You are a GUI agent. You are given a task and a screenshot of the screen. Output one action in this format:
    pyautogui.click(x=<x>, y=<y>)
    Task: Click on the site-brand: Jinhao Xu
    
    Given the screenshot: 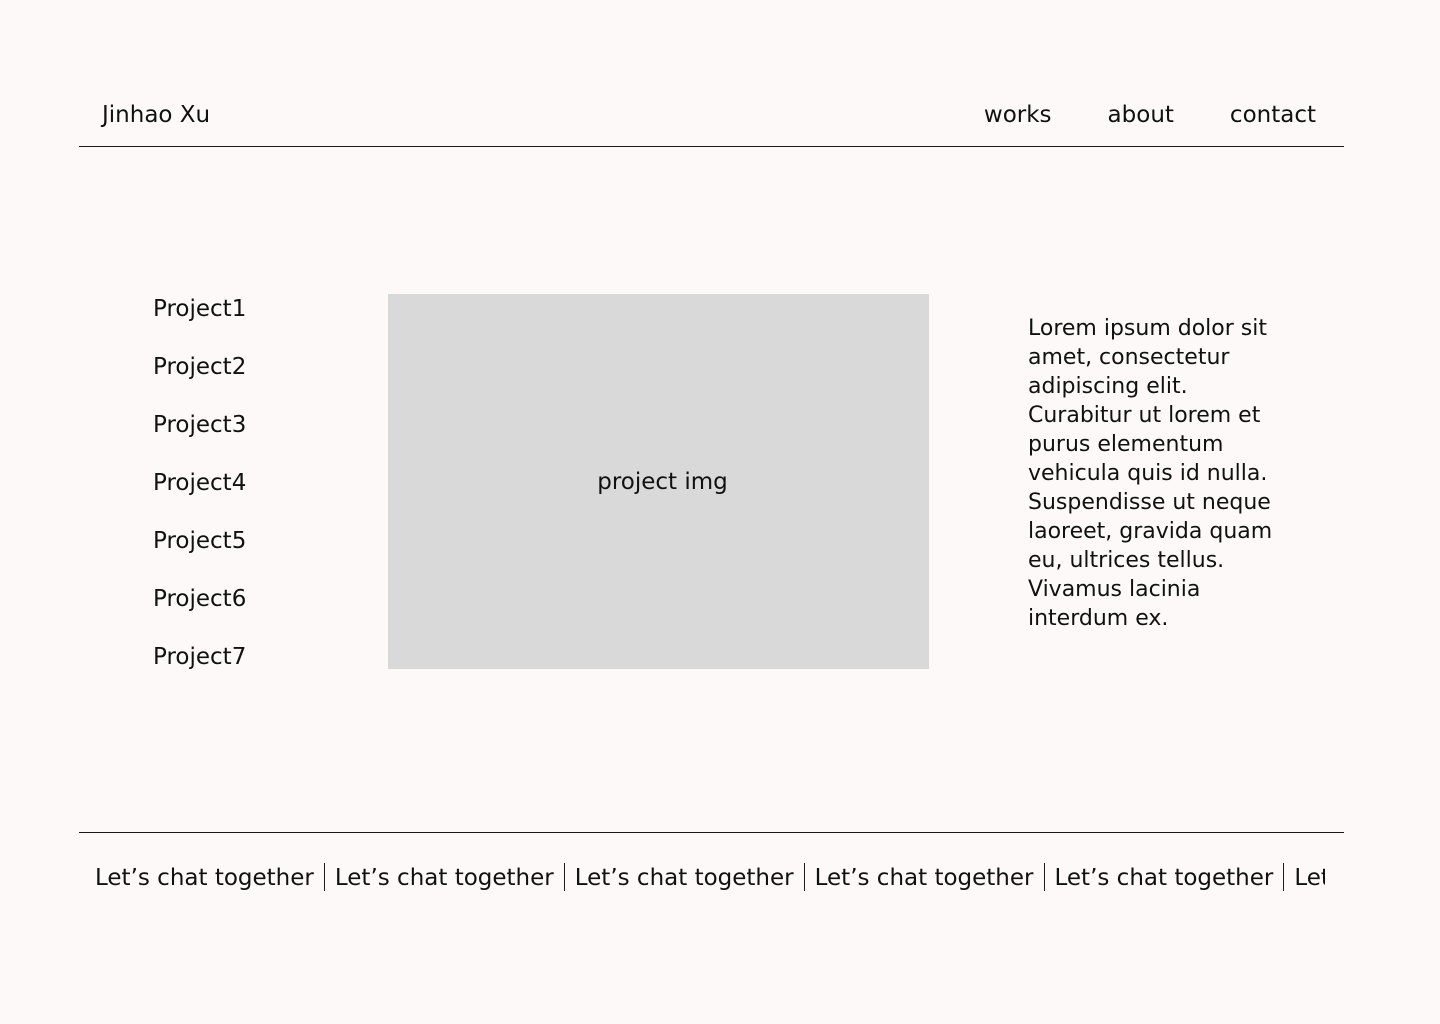 What is the action you would take?
    pyautogui.click(x=156, y=115)
    